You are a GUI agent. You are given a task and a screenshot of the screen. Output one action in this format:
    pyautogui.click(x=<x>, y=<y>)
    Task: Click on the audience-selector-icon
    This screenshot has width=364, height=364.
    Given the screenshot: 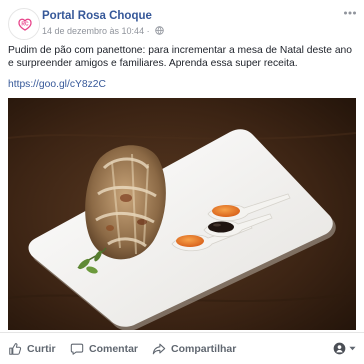 What is the action you would take?
    pyautogui.click(x=344, y=348)
    